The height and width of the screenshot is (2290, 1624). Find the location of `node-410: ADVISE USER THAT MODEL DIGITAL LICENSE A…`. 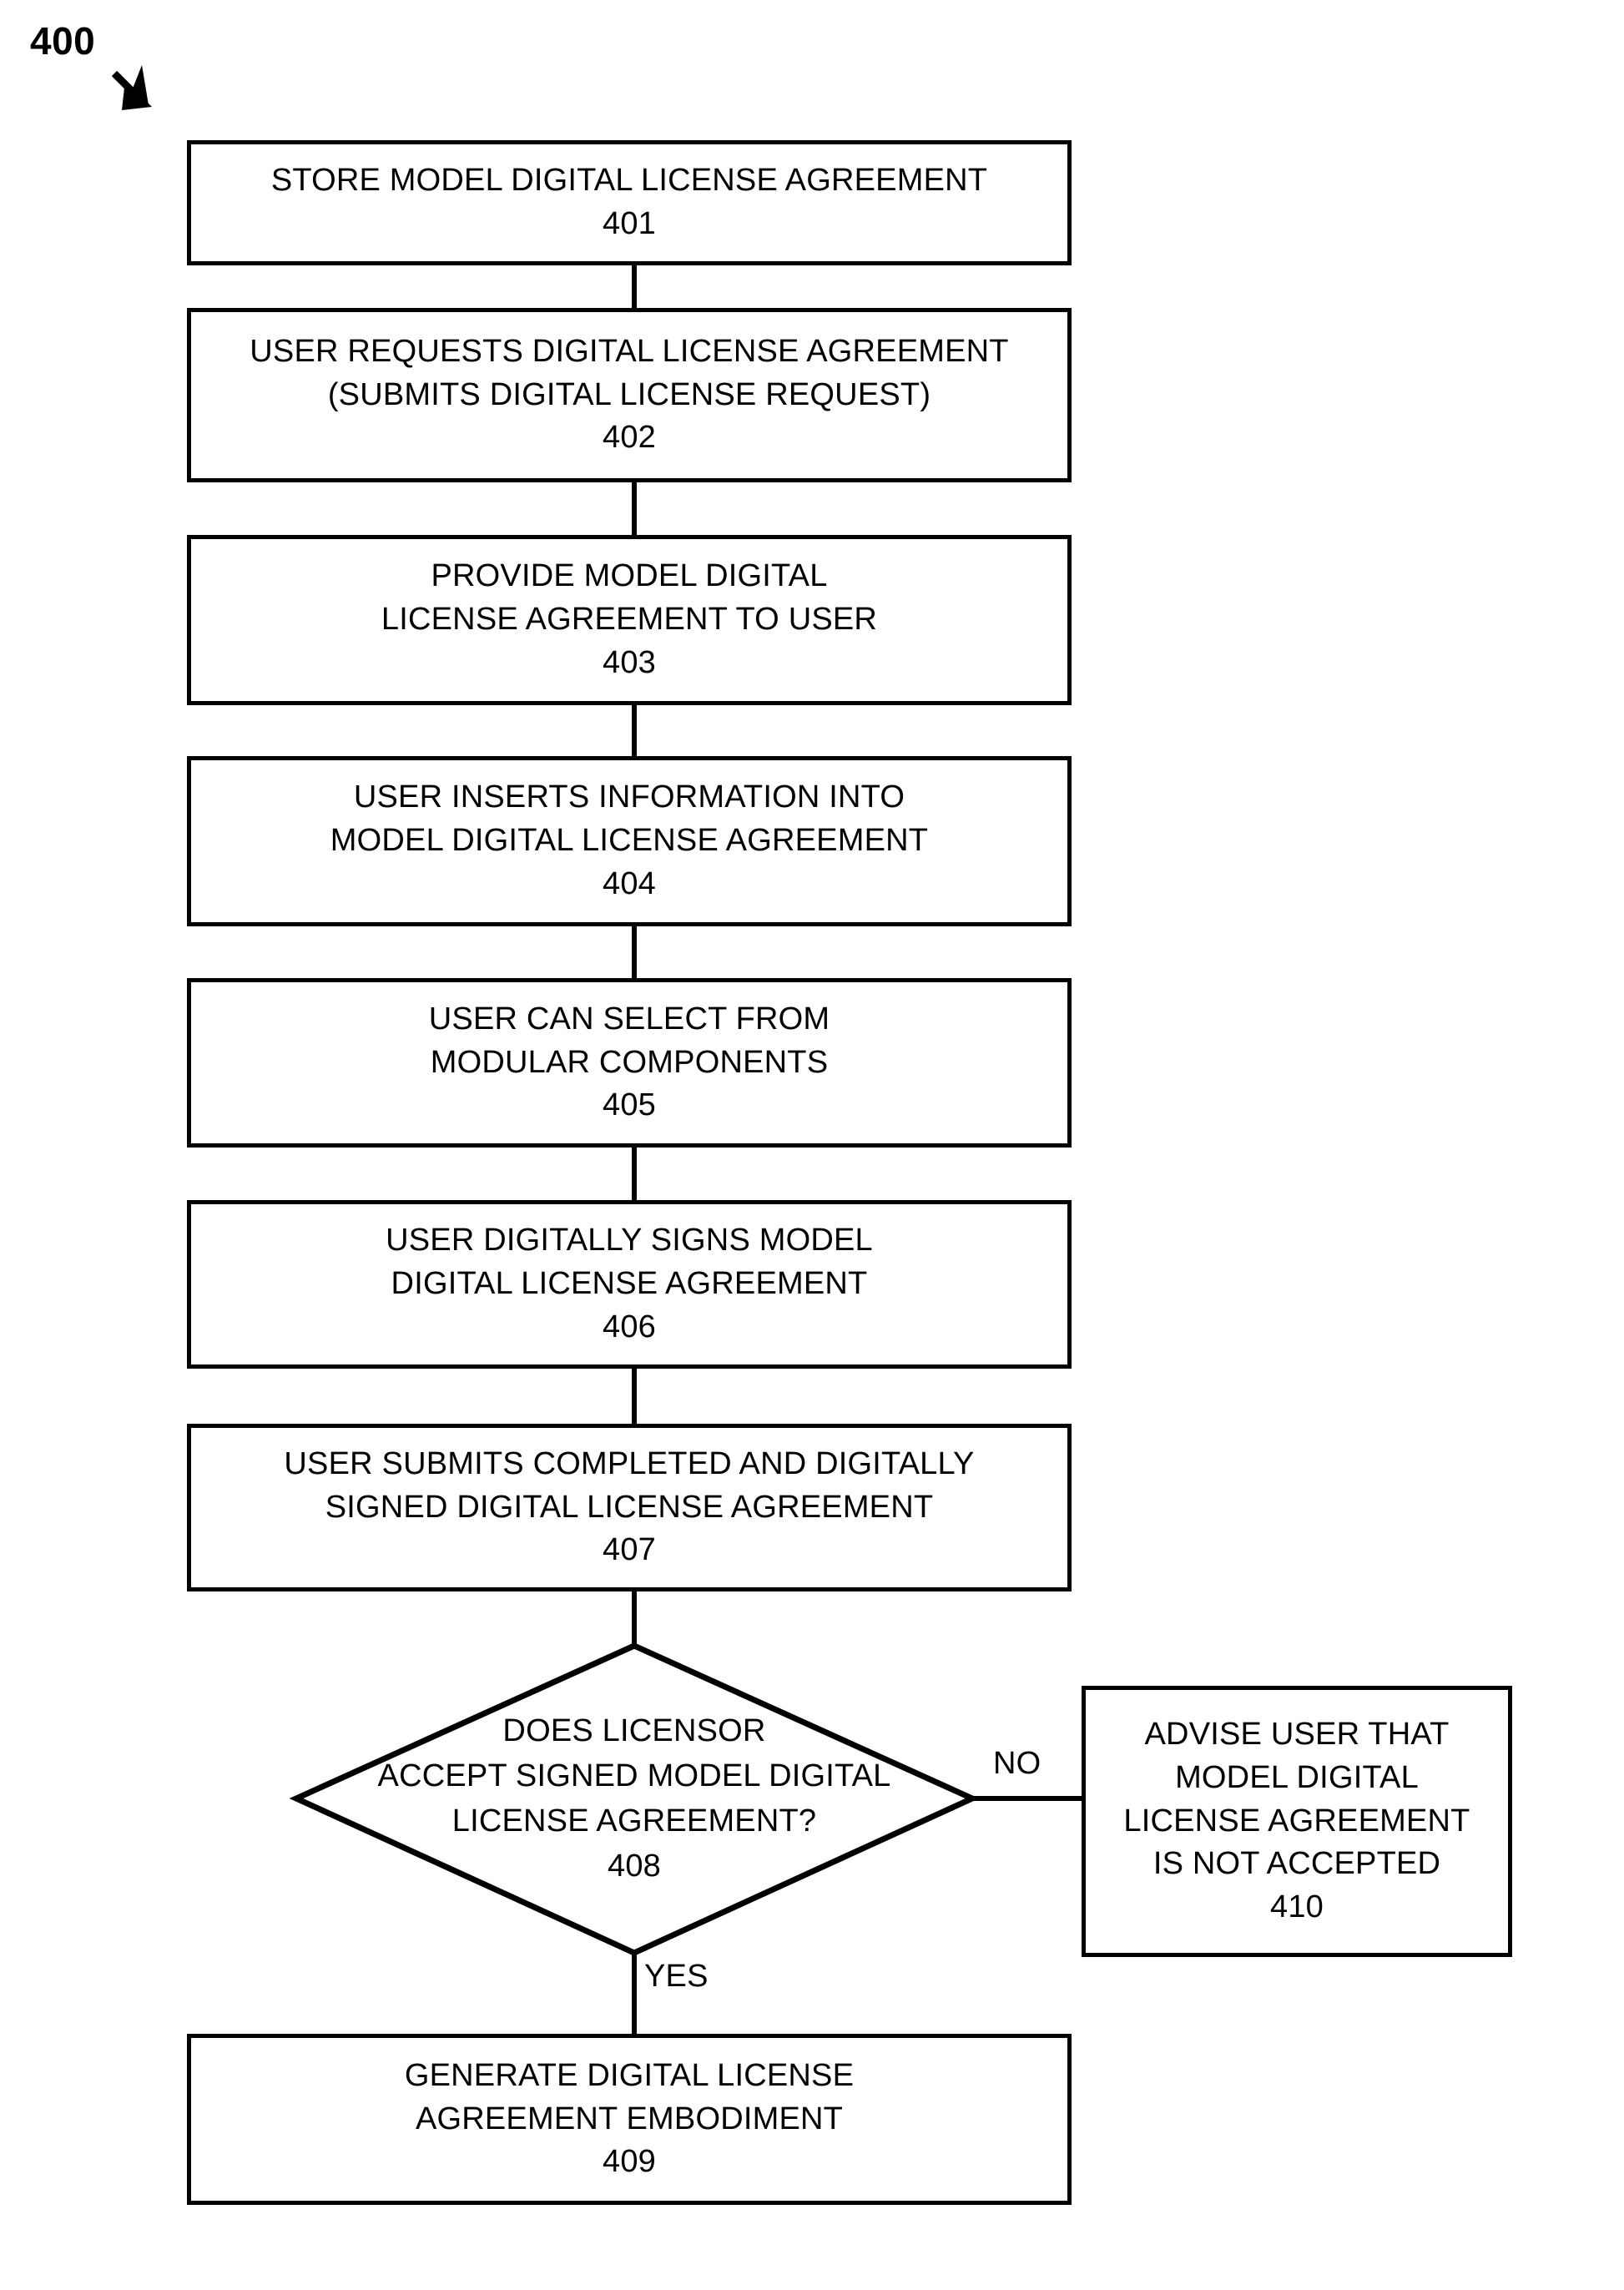

node-410: ADVISE USER THAT MODEL DIGITAL LICENSE A… is located at coordinates (1297, 1821).